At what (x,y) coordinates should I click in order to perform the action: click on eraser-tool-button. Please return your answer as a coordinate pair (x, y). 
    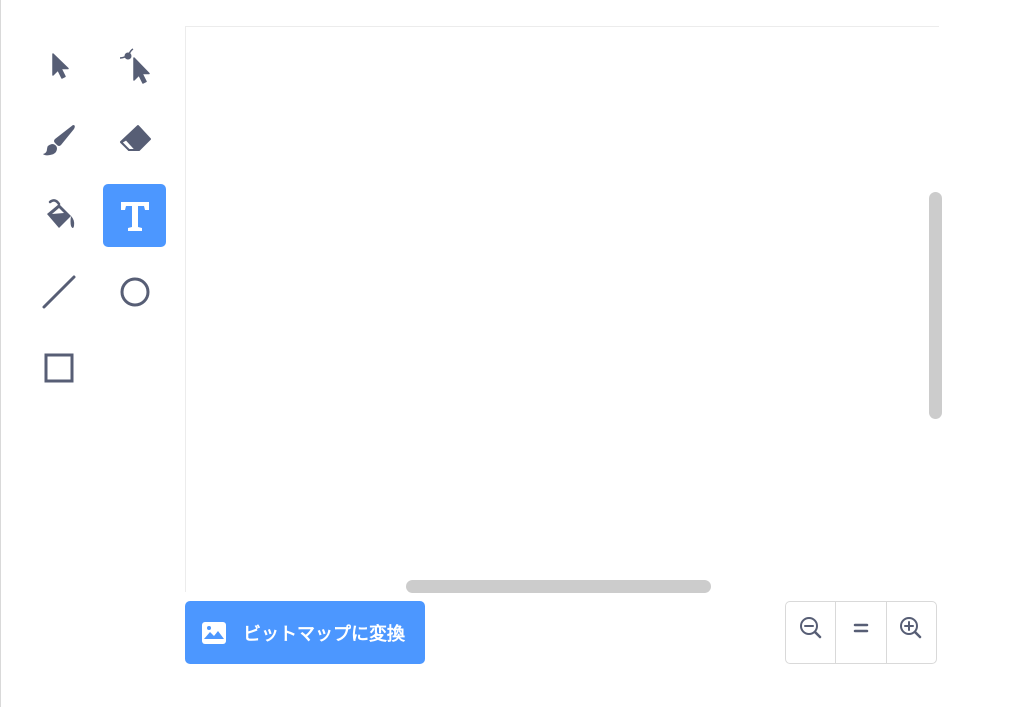
    Looking at the image, I should click on (134, 139).